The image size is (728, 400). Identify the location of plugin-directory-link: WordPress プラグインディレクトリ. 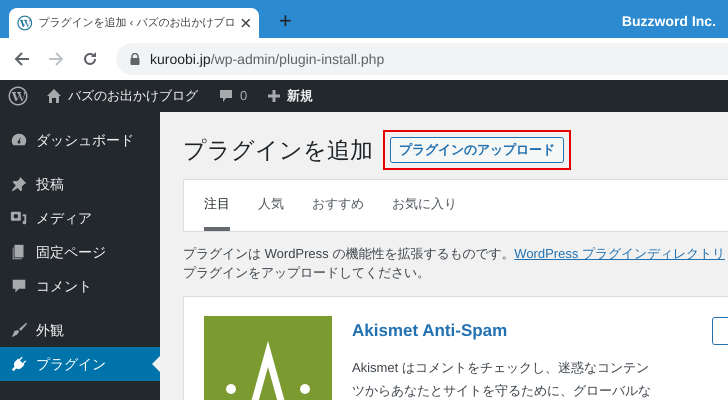
(619, 253).